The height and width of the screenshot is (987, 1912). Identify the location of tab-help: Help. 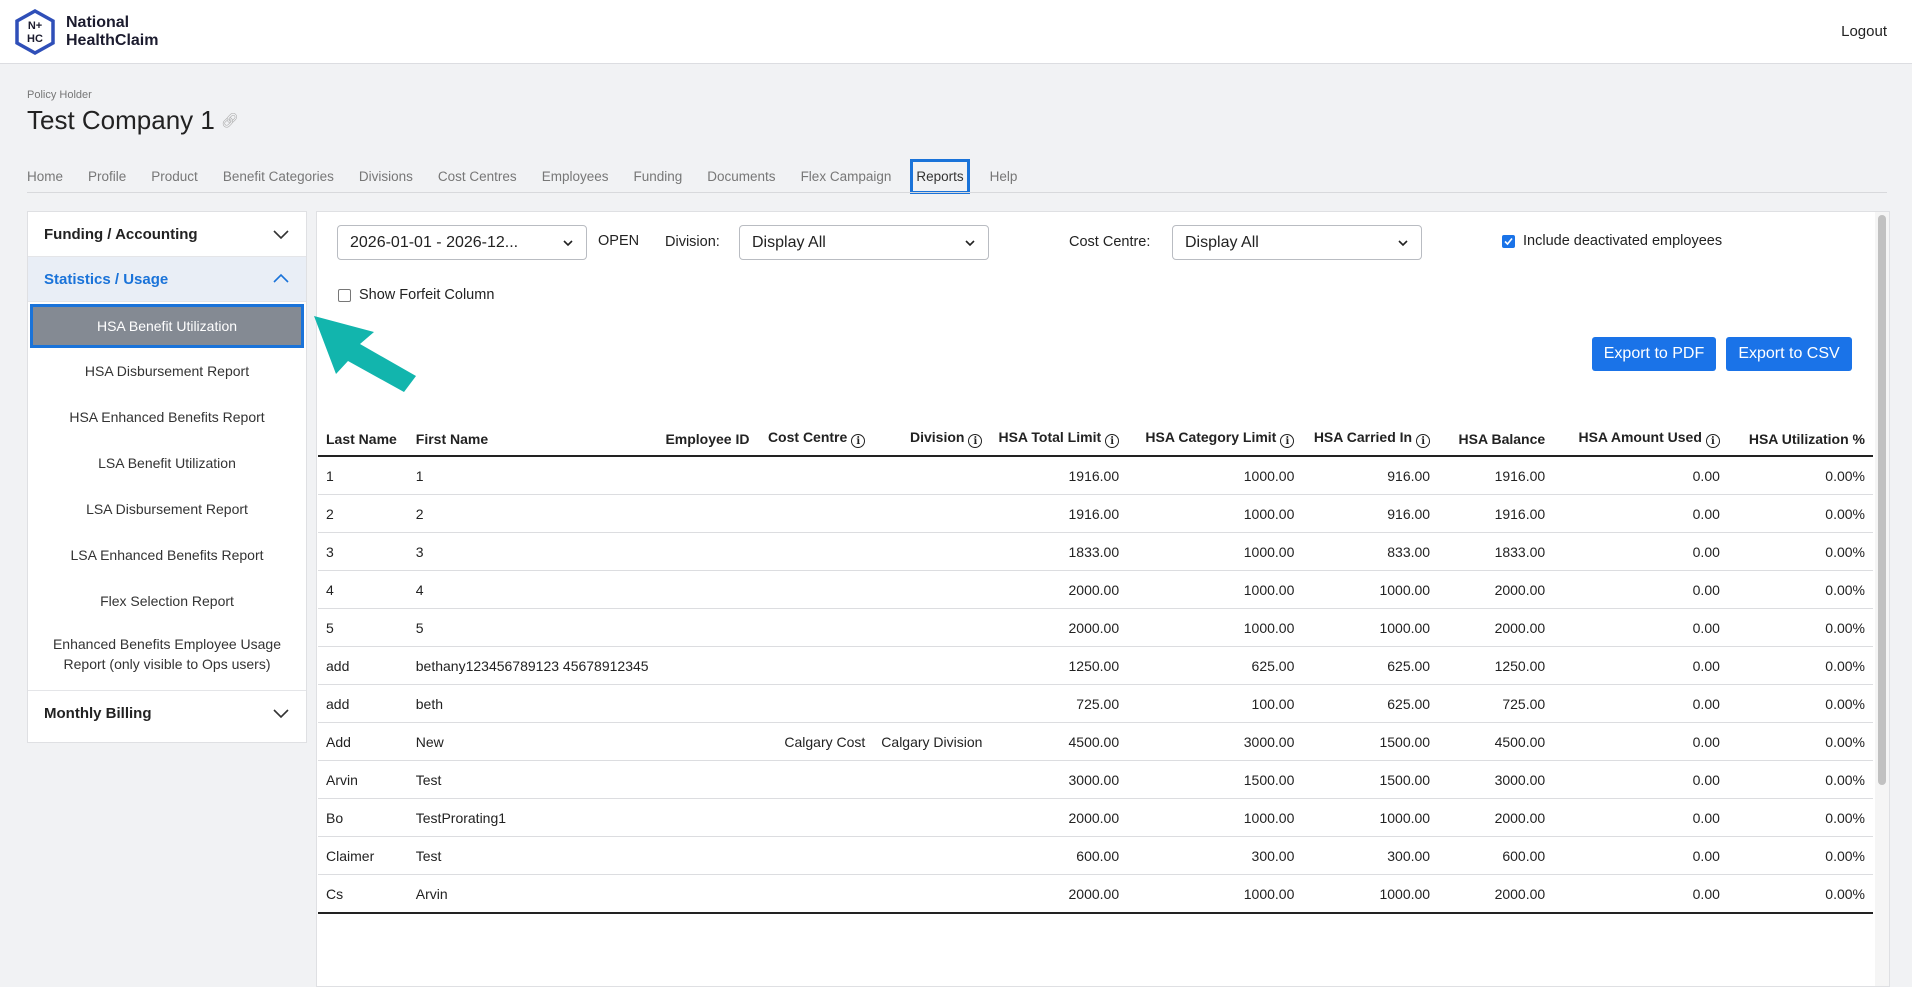
(1004, 176).